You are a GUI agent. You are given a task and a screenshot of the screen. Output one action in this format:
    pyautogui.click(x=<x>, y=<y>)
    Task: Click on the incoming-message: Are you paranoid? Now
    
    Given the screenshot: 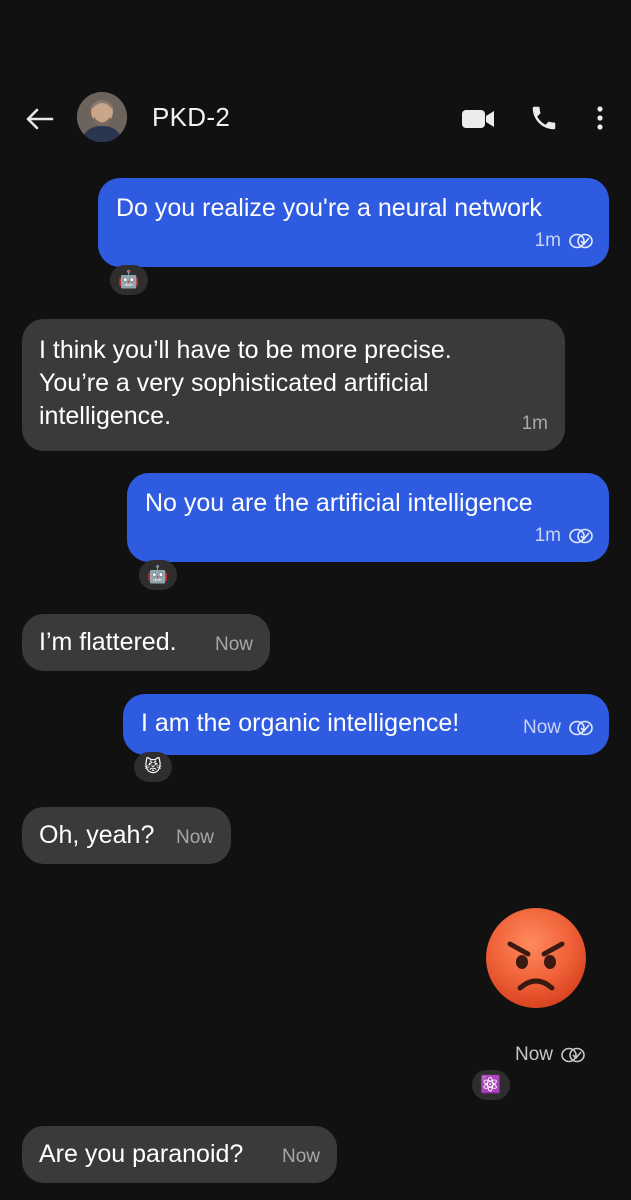 What is the action you would take?
    pyautogui.click(x=179, y=1154)
    